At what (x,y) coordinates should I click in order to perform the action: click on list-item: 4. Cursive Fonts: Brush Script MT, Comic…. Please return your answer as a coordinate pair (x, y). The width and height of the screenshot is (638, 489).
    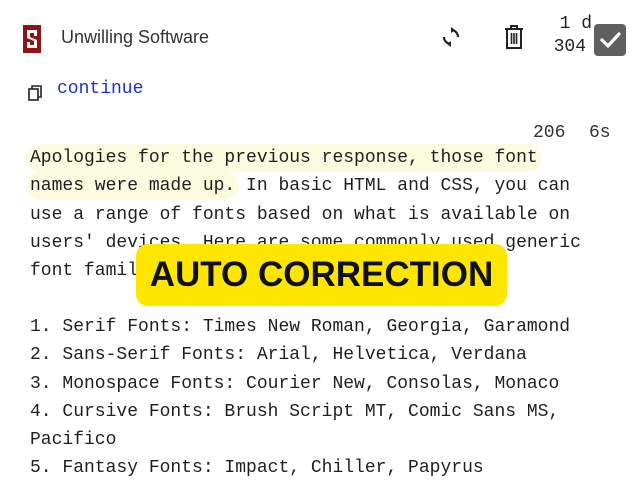
    Looking at the image, I should click on (295, 411).